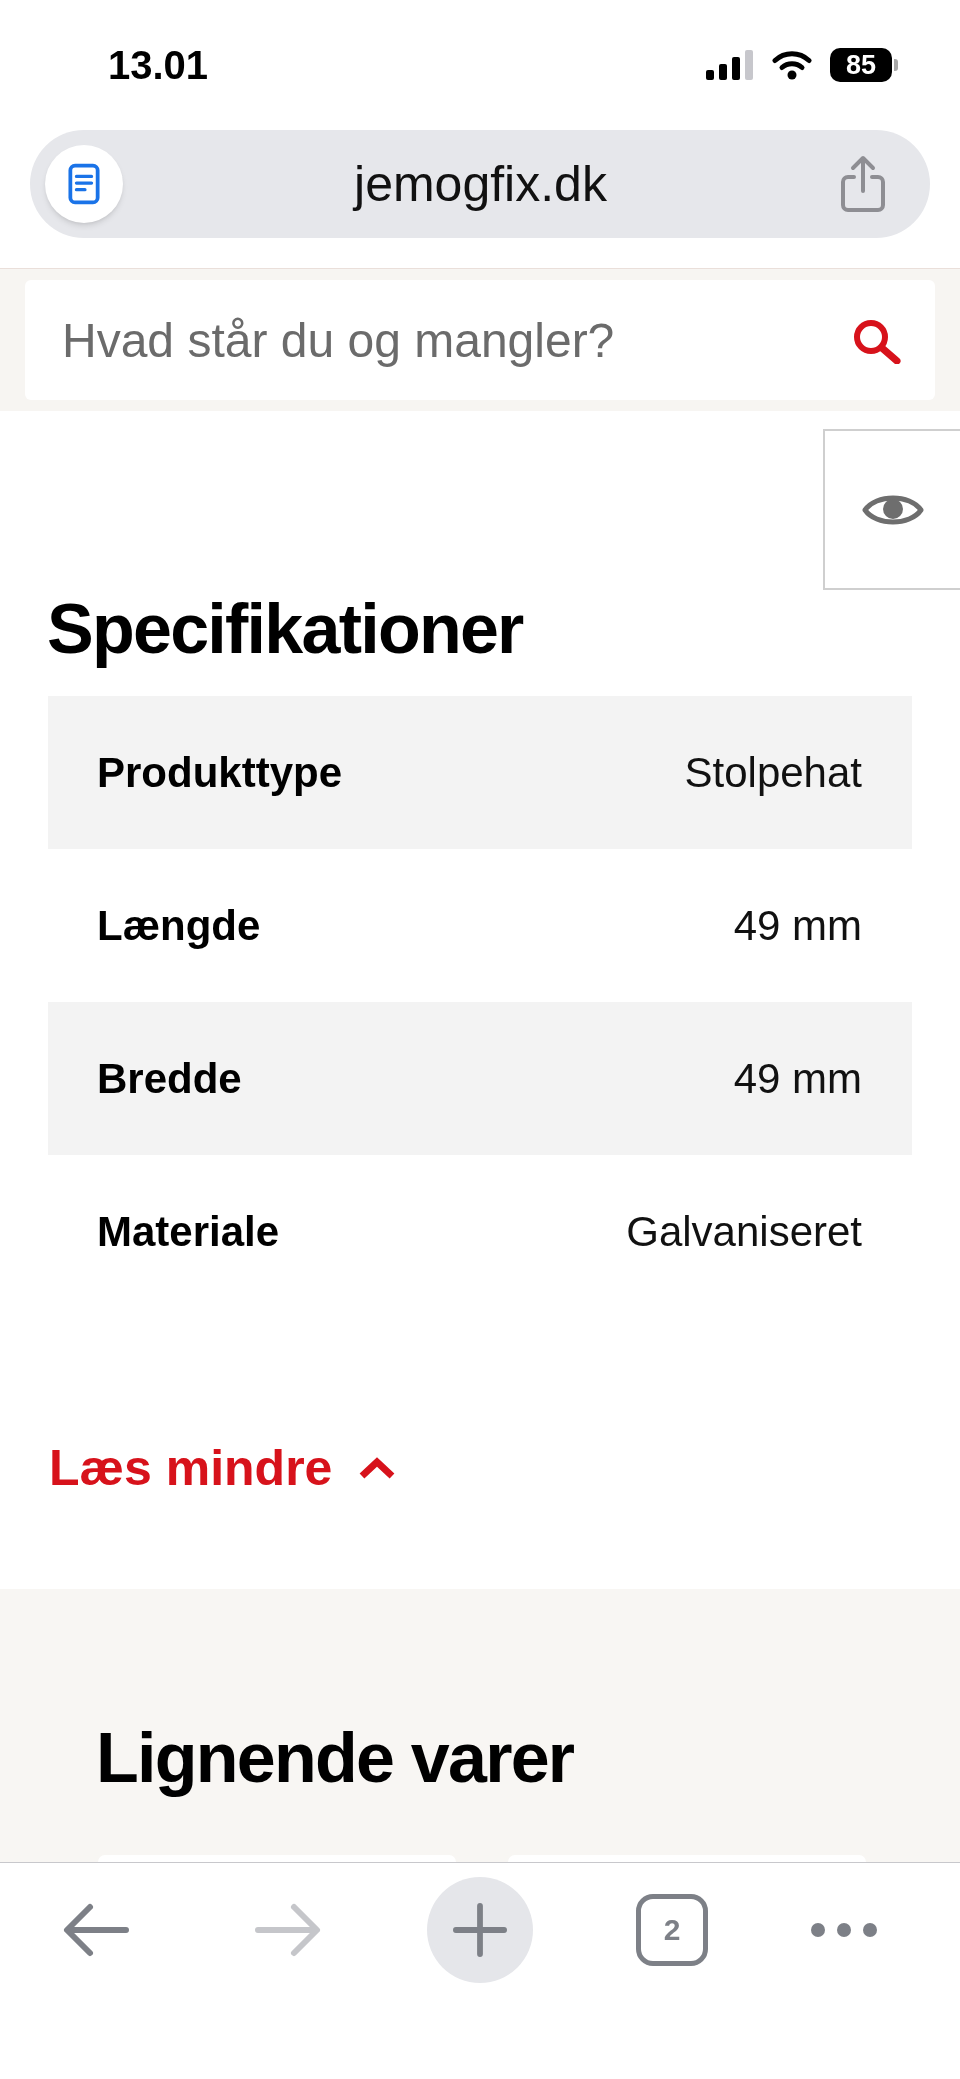  Describe the element at coordinates (158, 65) in the screenshot. I see `status-time: 13.01` at that location.